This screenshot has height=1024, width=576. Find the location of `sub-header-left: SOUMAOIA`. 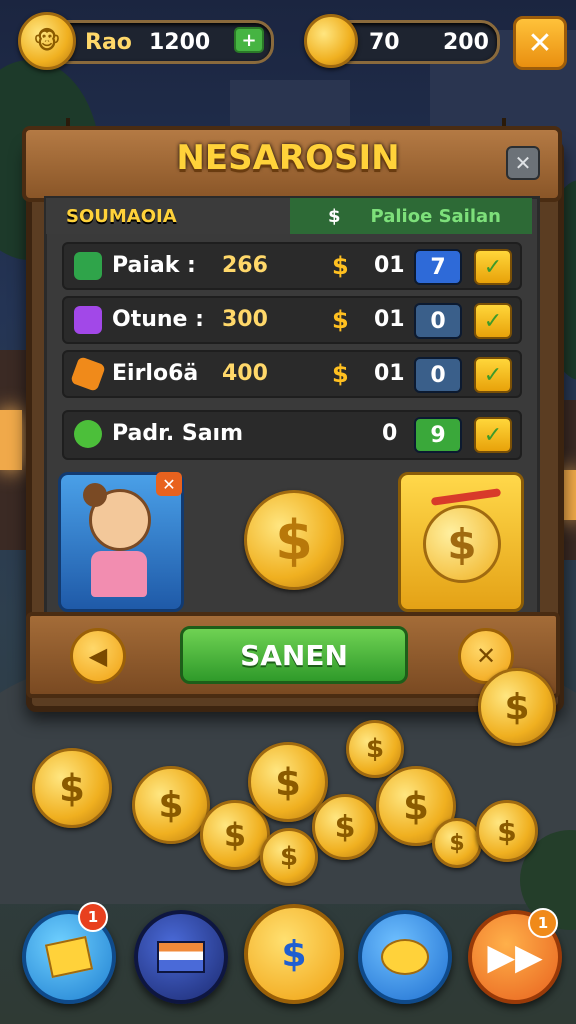

sub-header-left: SOUMAOIA is located at coordinates (168, 216).